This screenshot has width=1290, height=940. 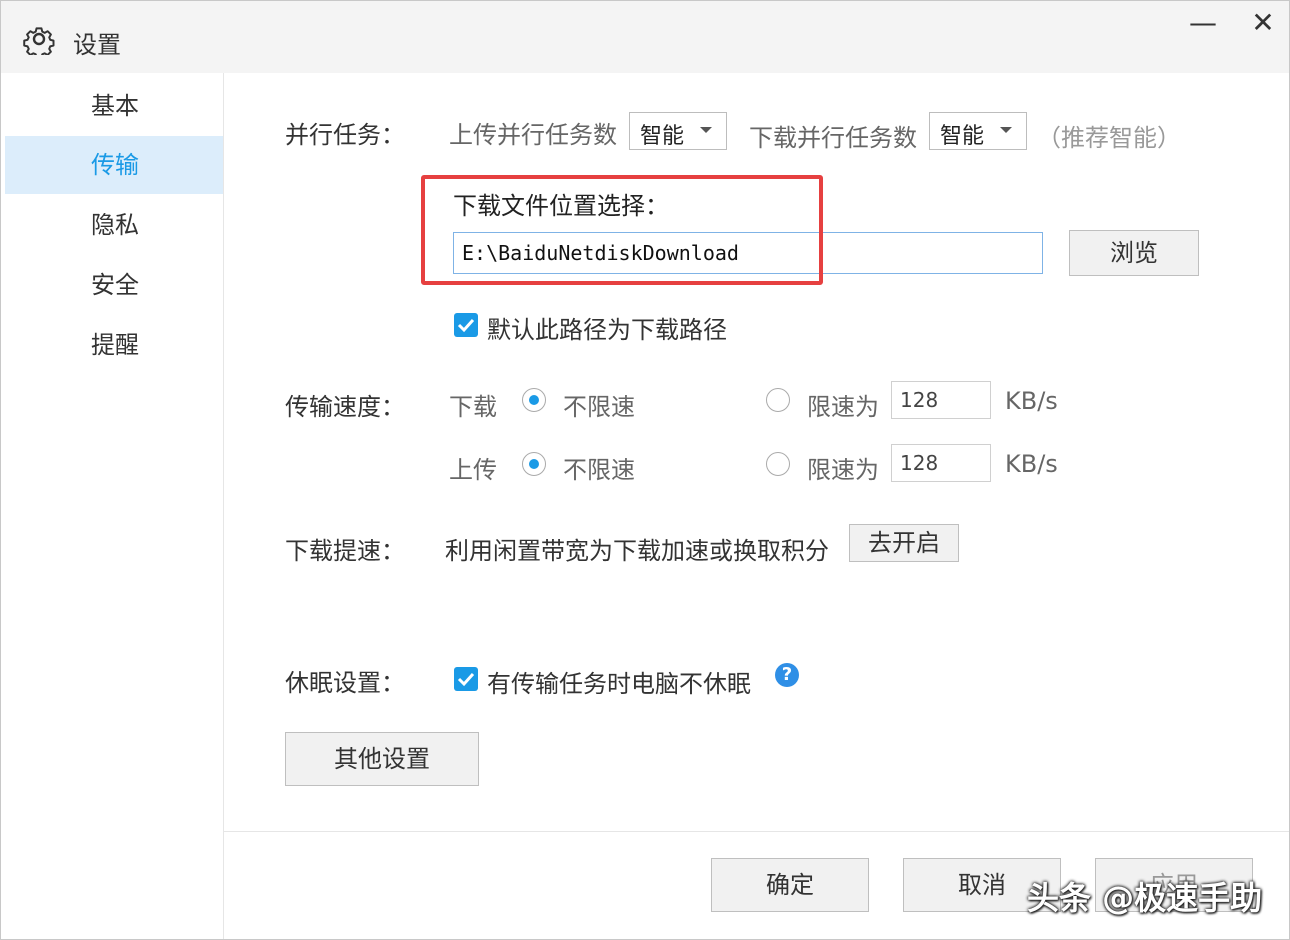 I want to click on help-icon: ?, so click(x=787, y=675).